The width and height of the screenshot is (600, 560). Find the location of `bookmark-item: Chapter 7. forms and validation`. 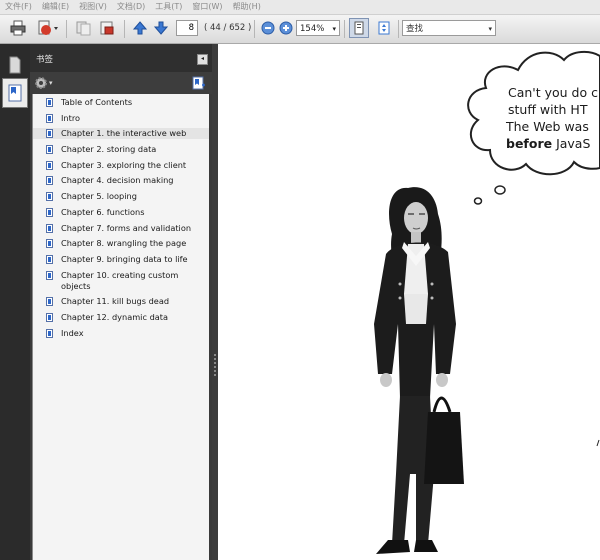

bookmark-item: Chapter 7. forms and validation is located at coordinates (121, 228).